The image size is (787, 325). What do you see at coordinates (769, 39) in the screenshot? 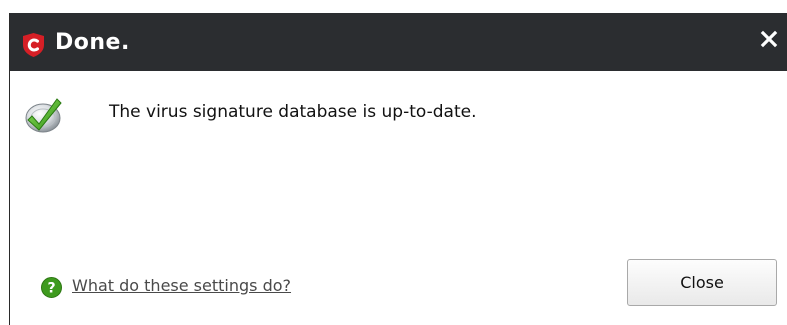
I see `close-icon` at bounding box center [769, 39].